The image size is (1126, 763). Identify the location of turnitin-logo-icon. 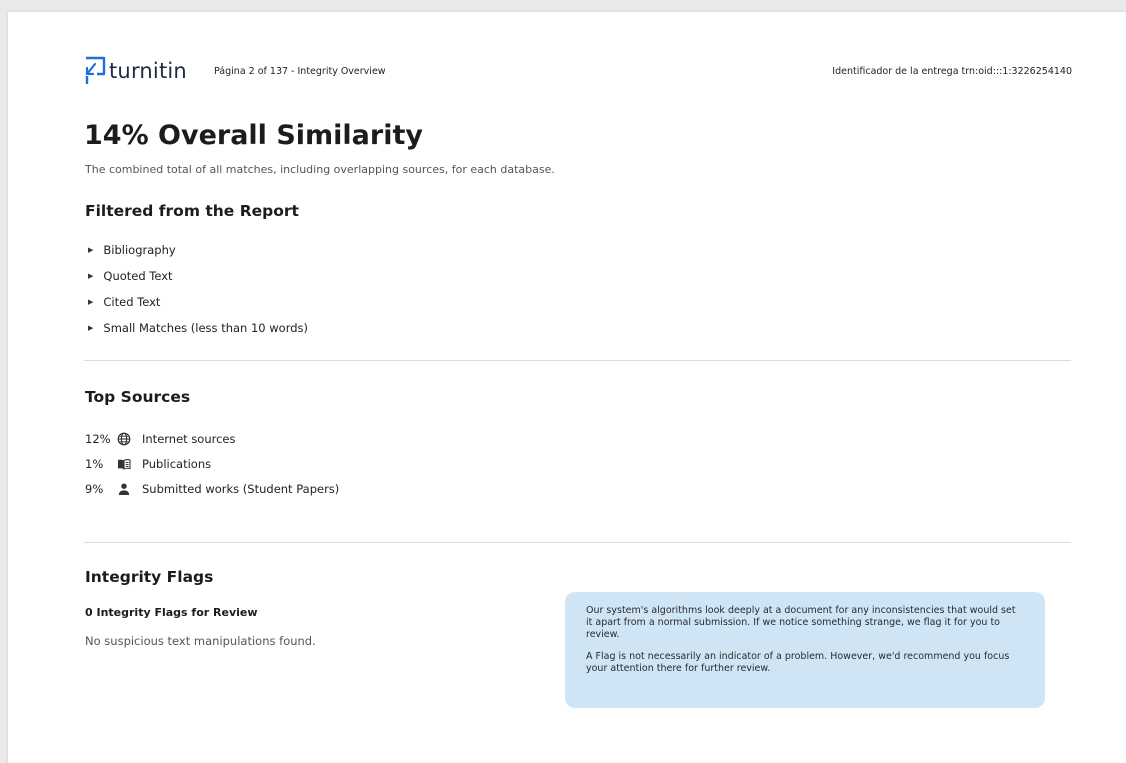
(95, 70).